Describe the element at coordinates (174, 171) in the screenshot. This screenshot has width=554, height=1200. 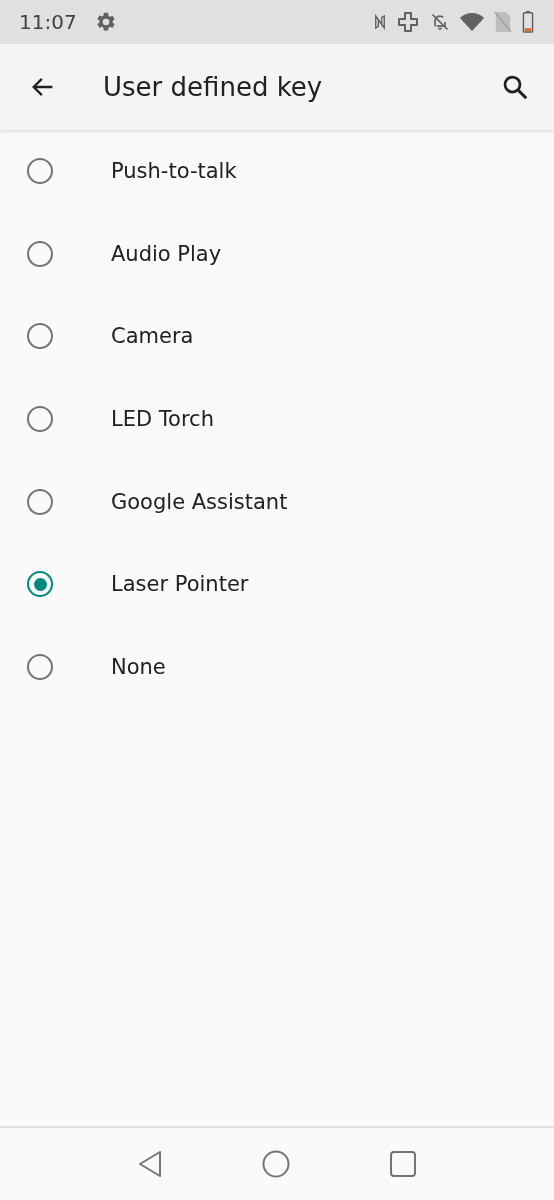
I see `option-label: Push-to-talk` at that location.